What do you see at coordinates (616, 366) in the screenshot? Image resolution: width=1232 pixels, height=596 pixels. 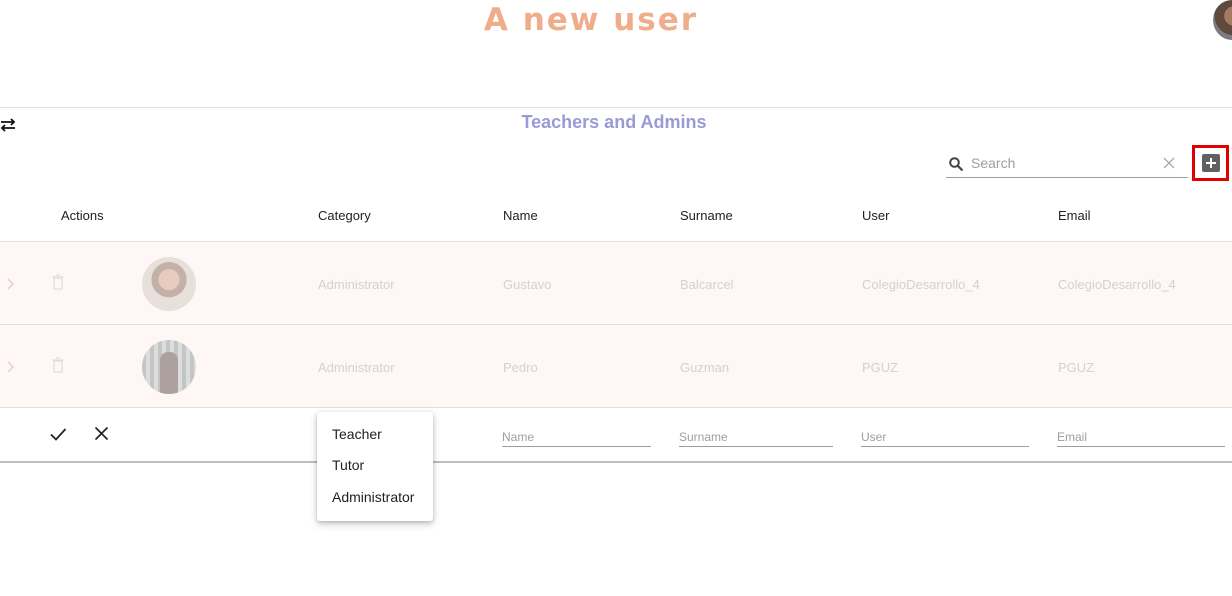 I see `table-row: Administrator Pedro Guzman PGUZ PGUZ` at bounding box center [616, 366].